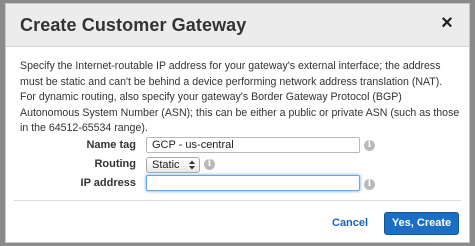 The width and height of the screenshot is (475, 246). I want to click on routing-selected-value: Static, so click(166, 165).